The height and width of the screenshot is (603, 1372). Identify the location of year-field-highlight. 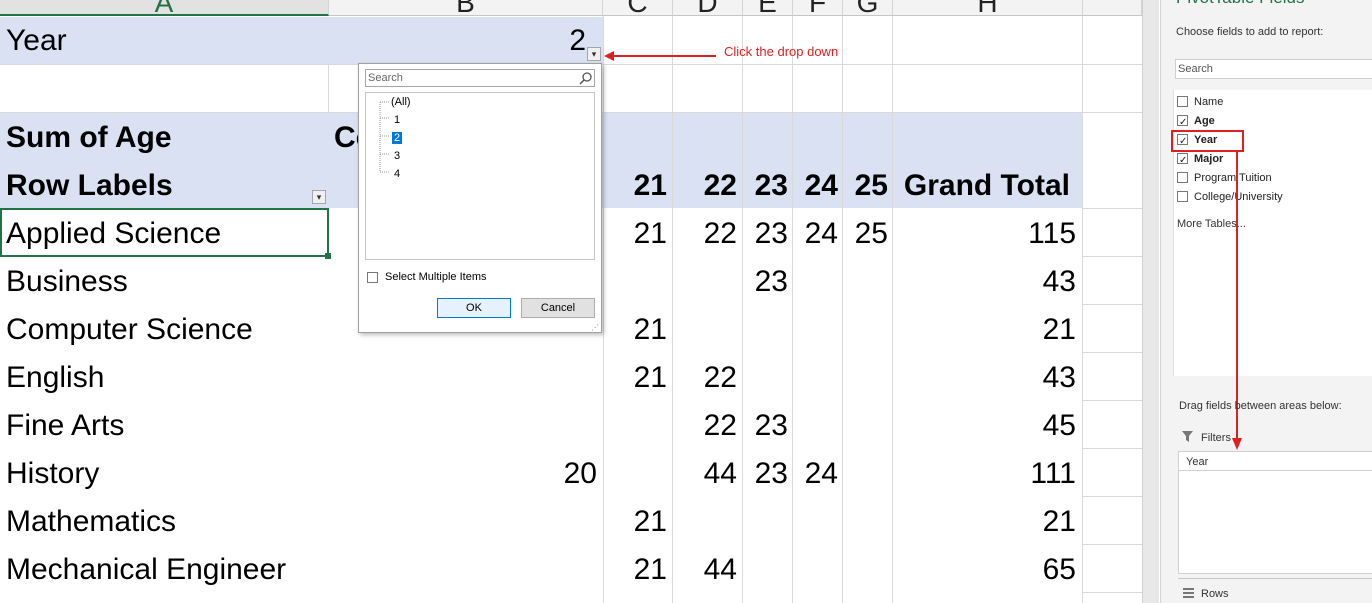
(1207, 141).